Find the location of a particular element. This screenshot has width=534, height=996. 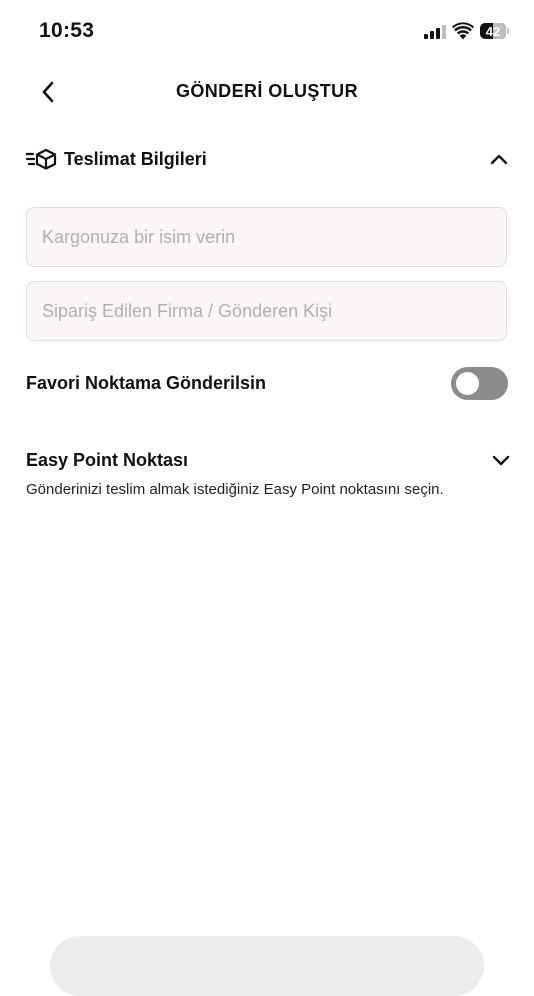

header: GÖNDERİ OLUŞTUR is located at coordinates (267, 92).